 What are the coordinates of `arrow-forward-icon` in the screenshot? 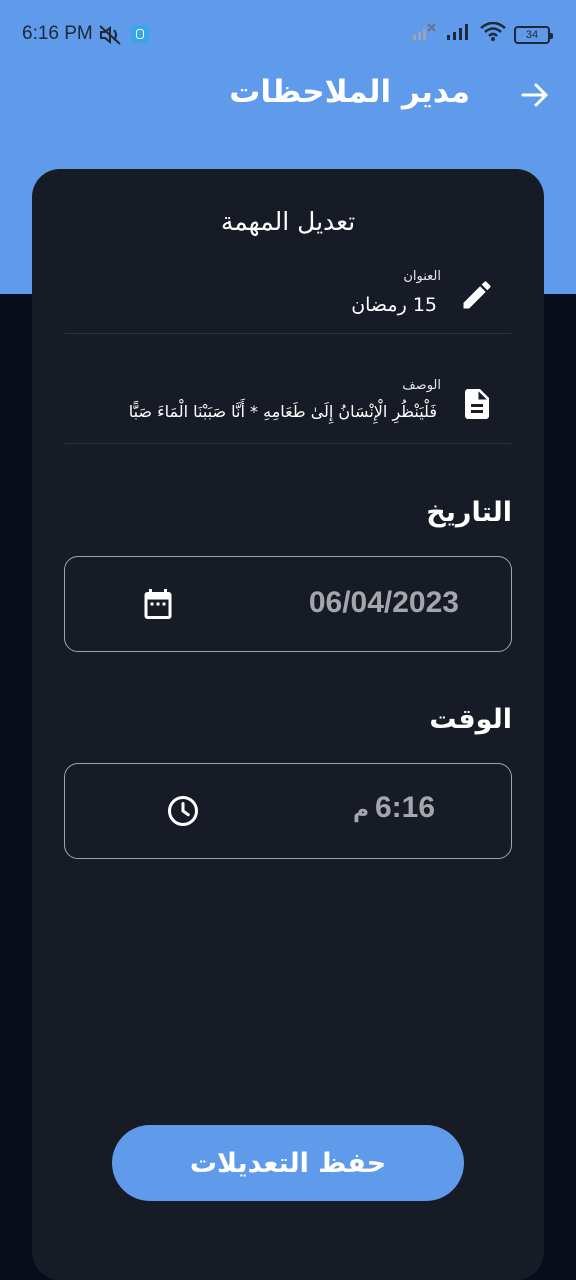 It's located at (535, 95).